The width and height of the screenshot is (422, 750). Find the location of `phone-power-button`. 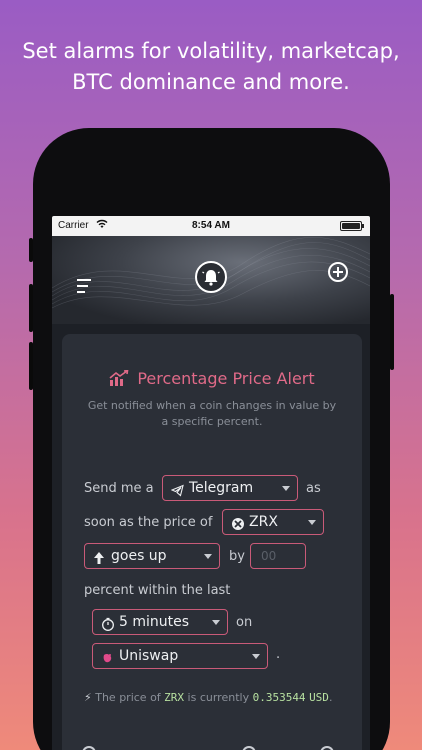

phone-power-button is located at coordinates (392, 332).